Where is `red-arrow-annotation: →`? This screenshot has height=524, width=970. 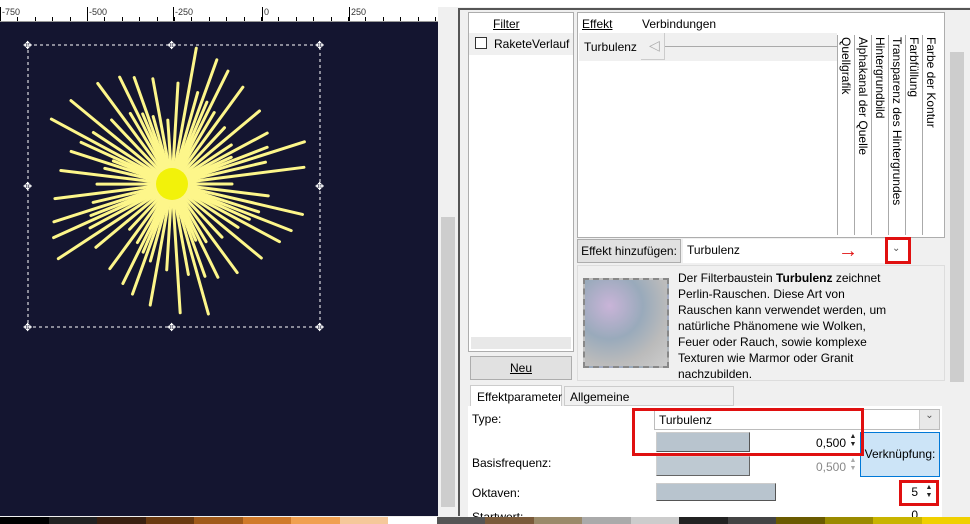 red-arrow-annotation: → is located at coordinates (848, 251).